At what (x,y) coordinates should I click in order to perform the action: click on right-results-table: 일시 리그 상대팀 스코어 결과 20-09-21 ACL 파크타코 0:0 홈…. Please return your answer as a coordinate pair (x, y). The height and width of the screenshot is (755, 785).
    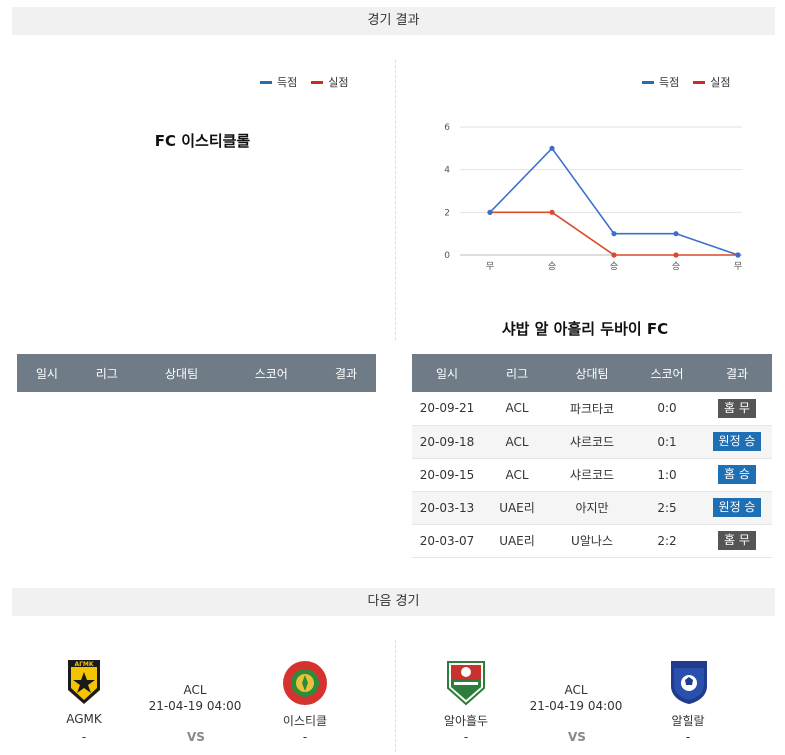
    Looking at the image, I should click on (592, 456).